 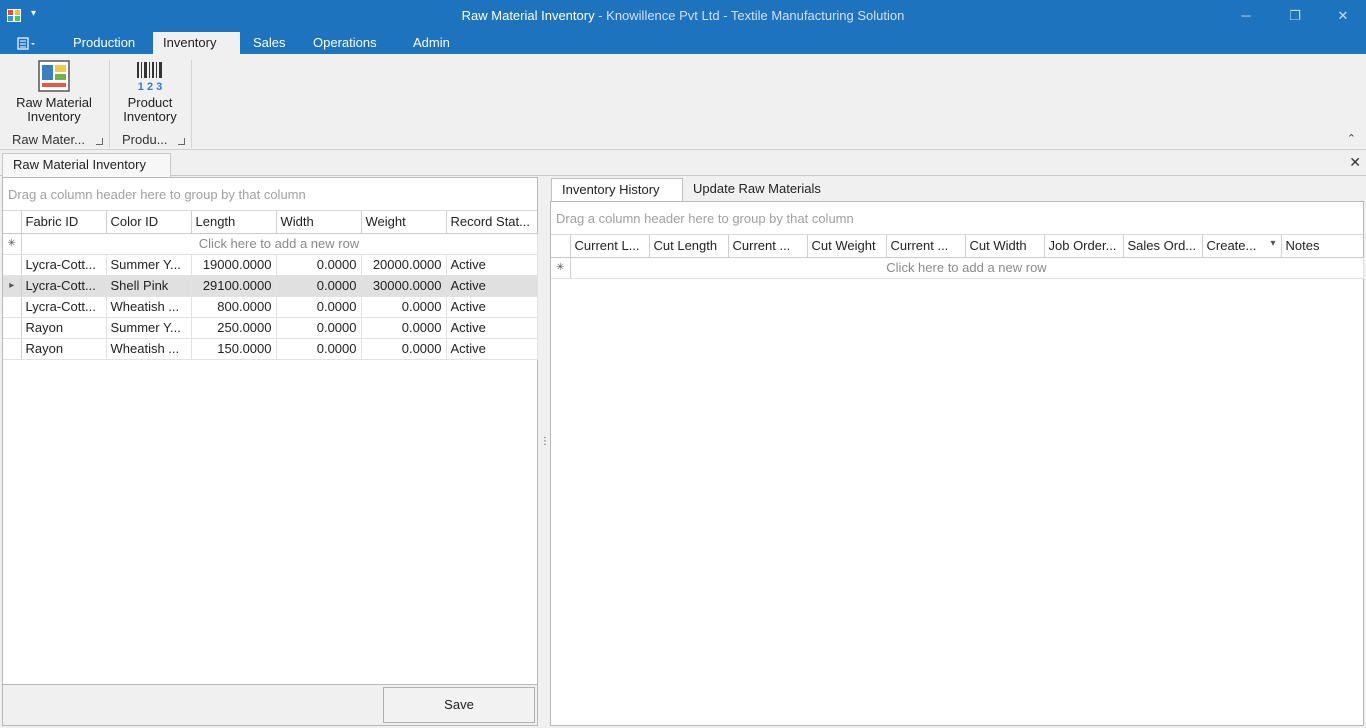 I want to click on row-indicator-header, so click(x=12, y=222).